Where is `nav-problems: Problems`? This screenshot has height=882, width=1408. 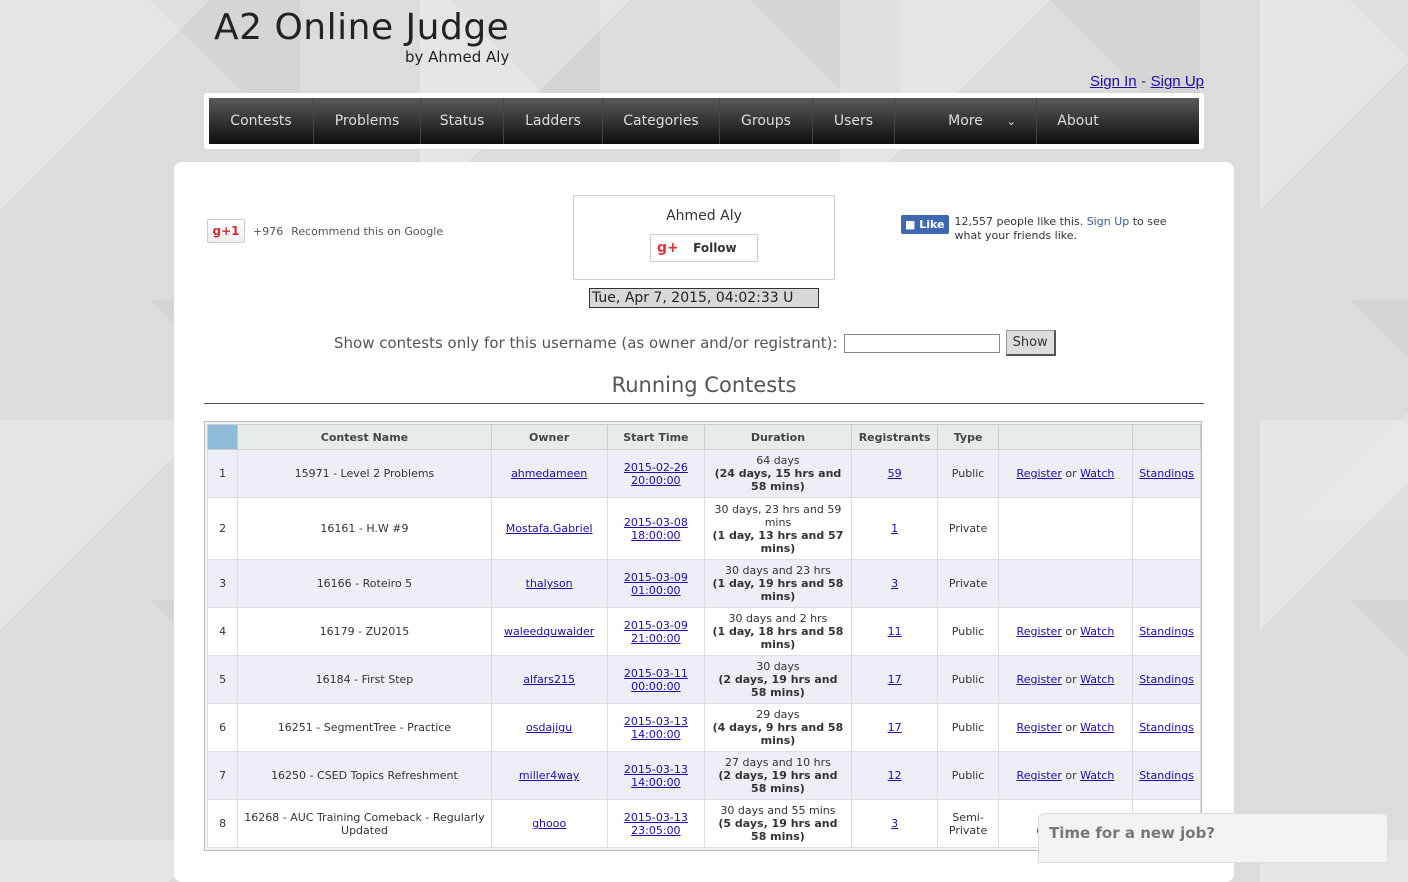 nav-problems: Problems is located at coordinates (367, 121).